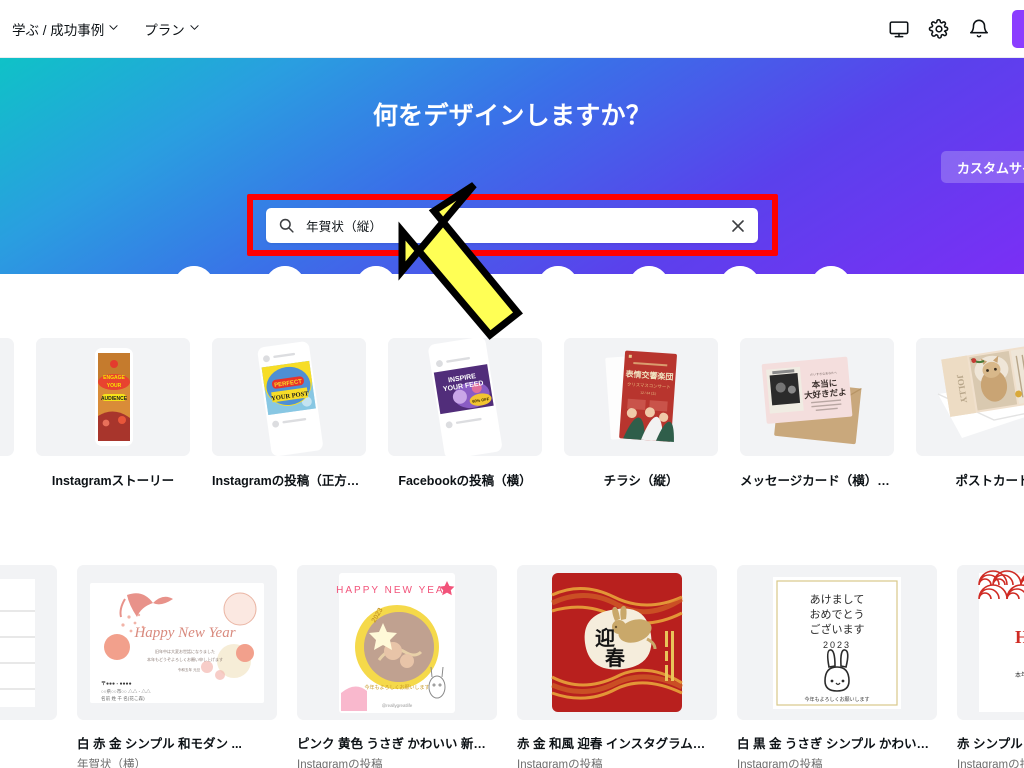  What do you see at coordinates (512, 29) in the screenshot?
I see `top-navigation-bar: 学ぶ / 成功事例 プラン` at bounding box center [512, 29].